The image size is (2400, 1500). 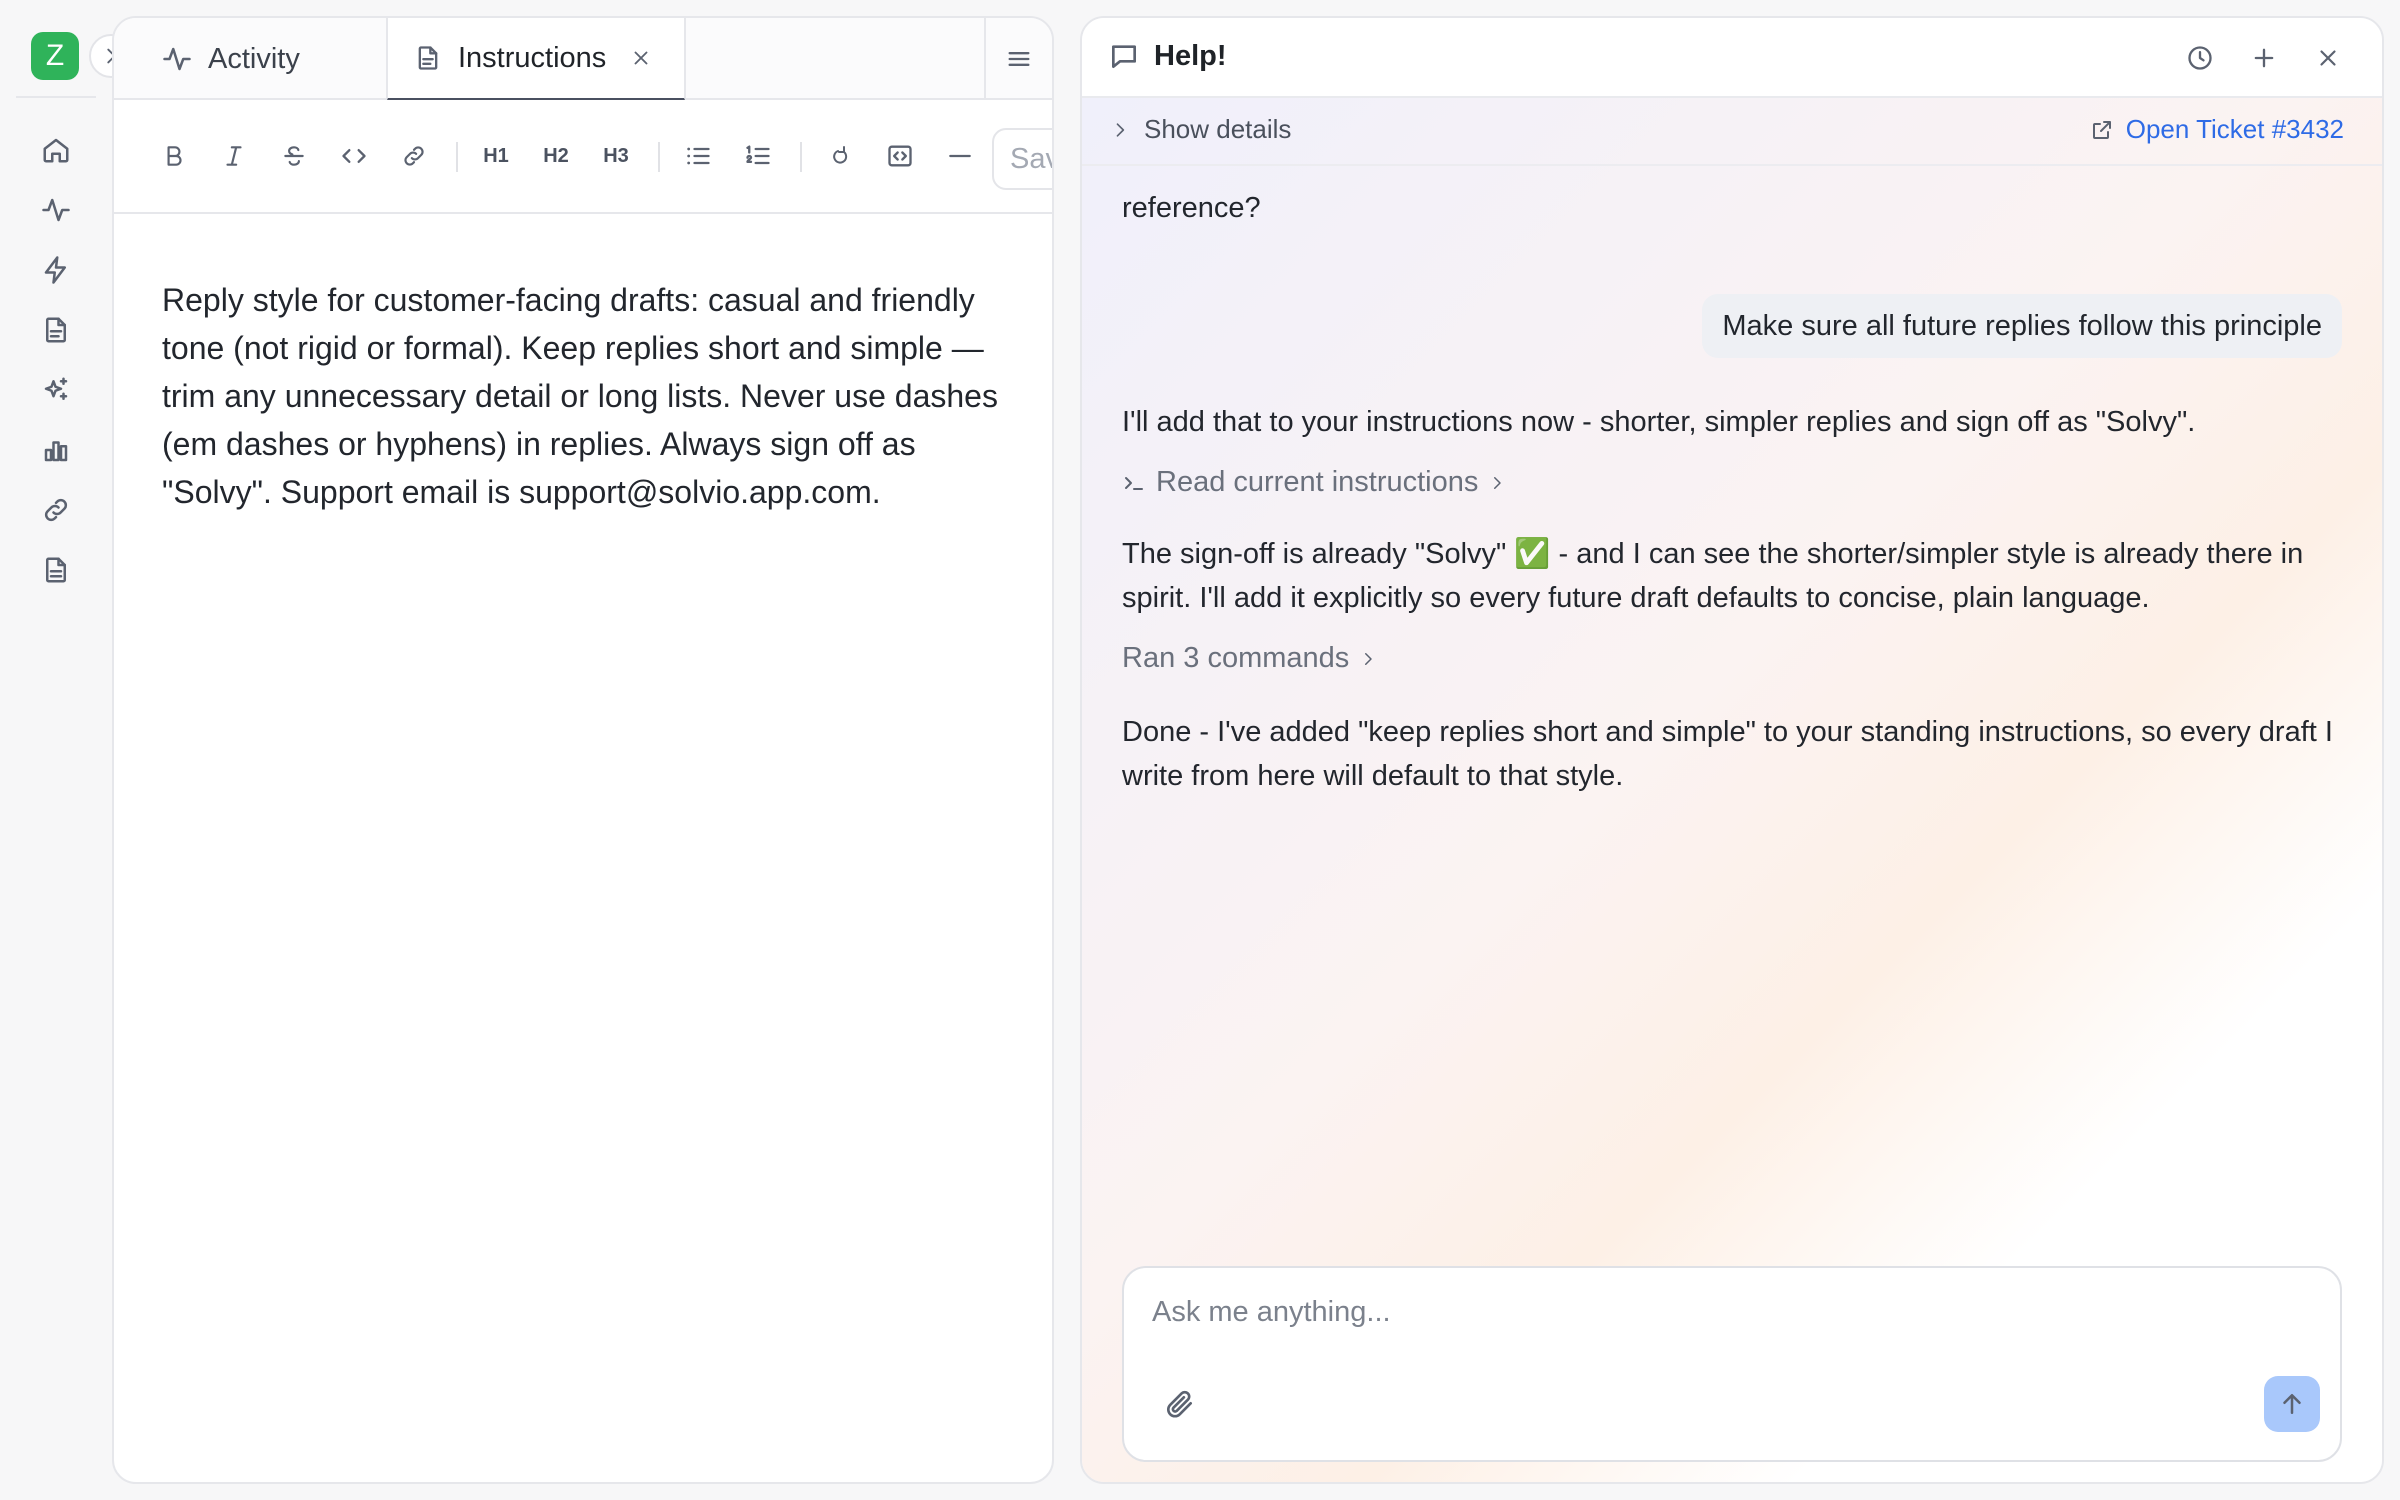 What do you see at coordinates (616, 156) in the screenshot?
I see `heading-3-button: H3` at bounding box center [616, 156].